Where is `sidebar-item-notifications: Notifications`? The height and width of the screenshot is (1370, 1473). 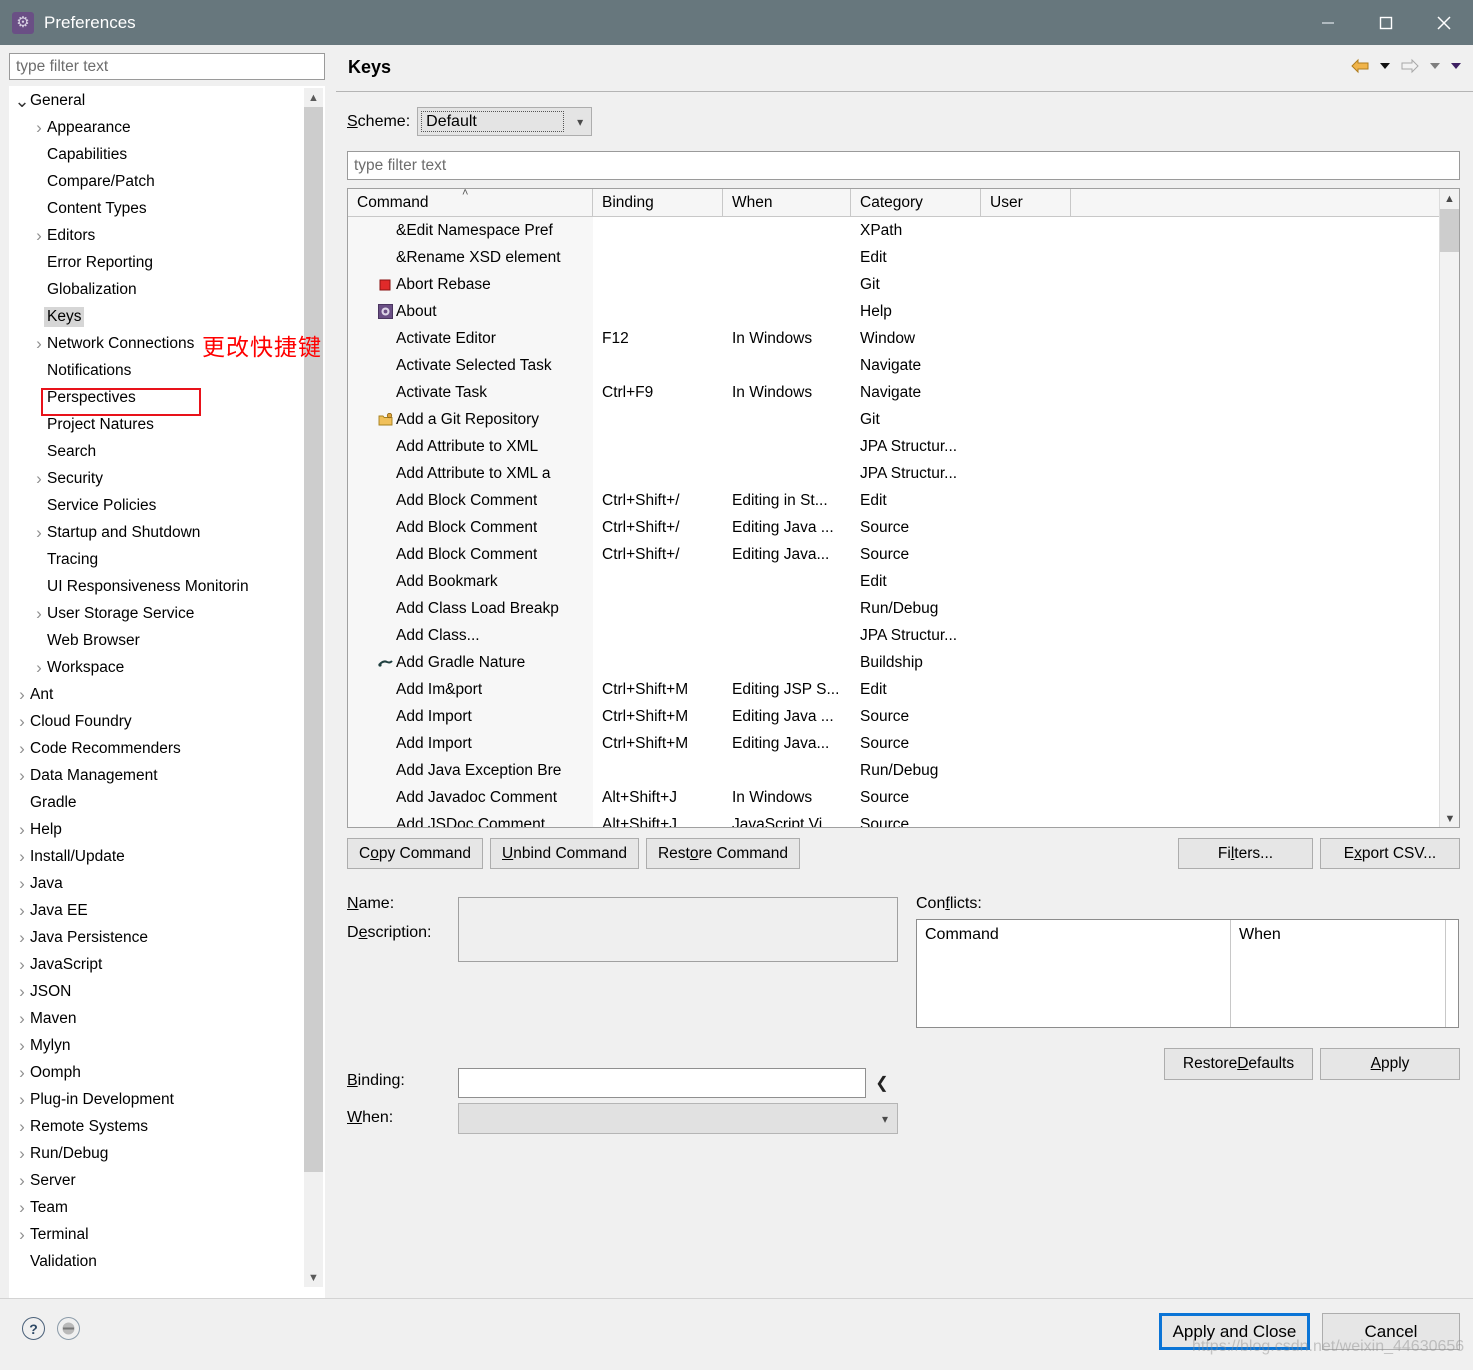 sidebar-item-notifications: Notifications is located at coordinates (158, 370).